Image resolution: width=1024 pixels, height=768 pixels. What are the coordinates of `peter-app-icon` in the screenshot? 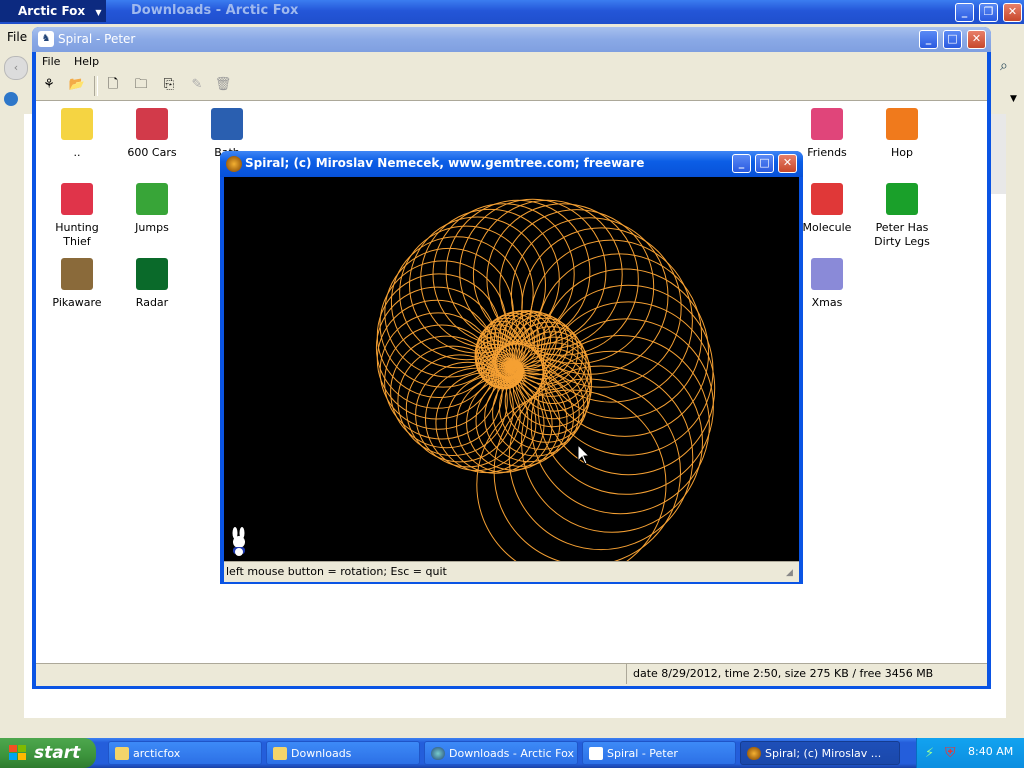 It's located at (596, 753).